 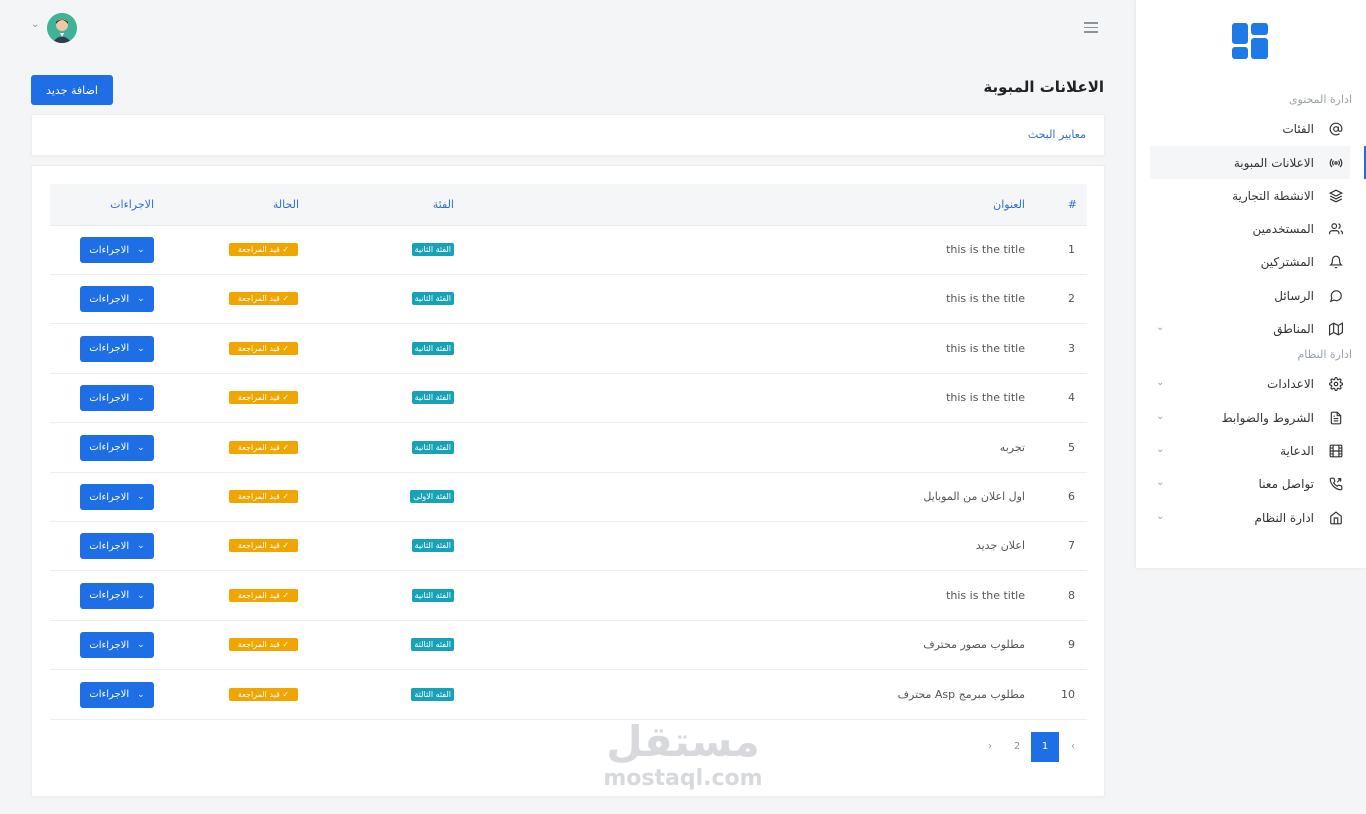 What do you see at coordinates (432, 496) in the screenshot?
I see `category-badge: الفئة الاولى` at bounding box center [432, 496].